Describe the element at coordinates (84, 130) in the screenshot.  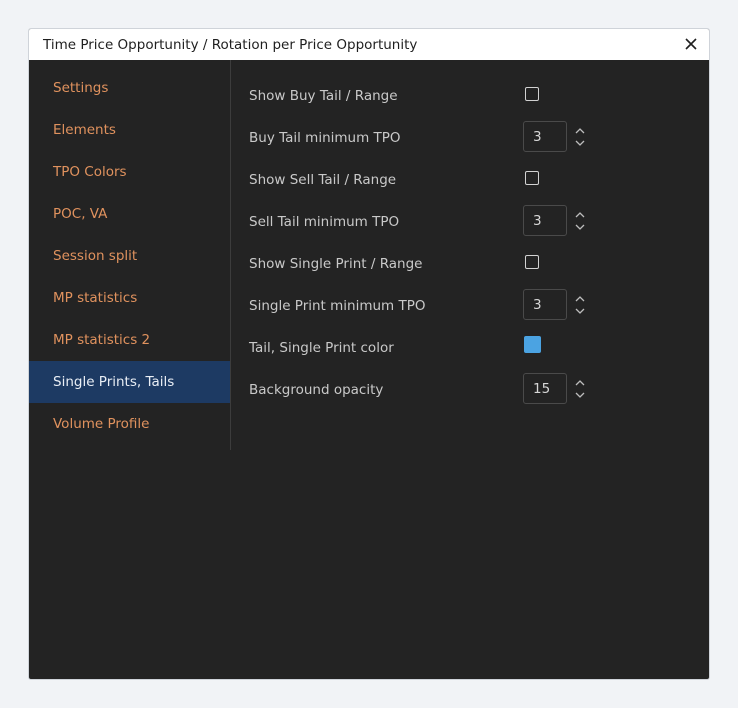
I see `sidebar-item-label: Elements` at that location.